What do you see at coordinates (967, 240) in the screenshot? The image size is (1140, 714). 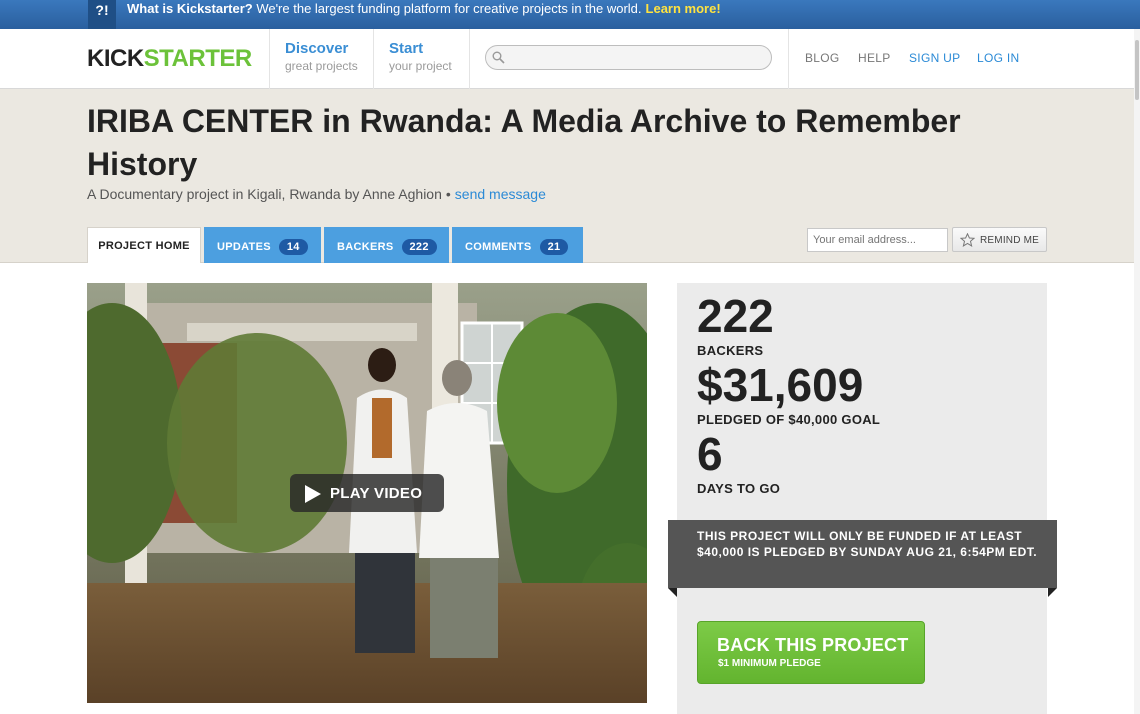 I see `star-icon` at bounding box center [967, 240].